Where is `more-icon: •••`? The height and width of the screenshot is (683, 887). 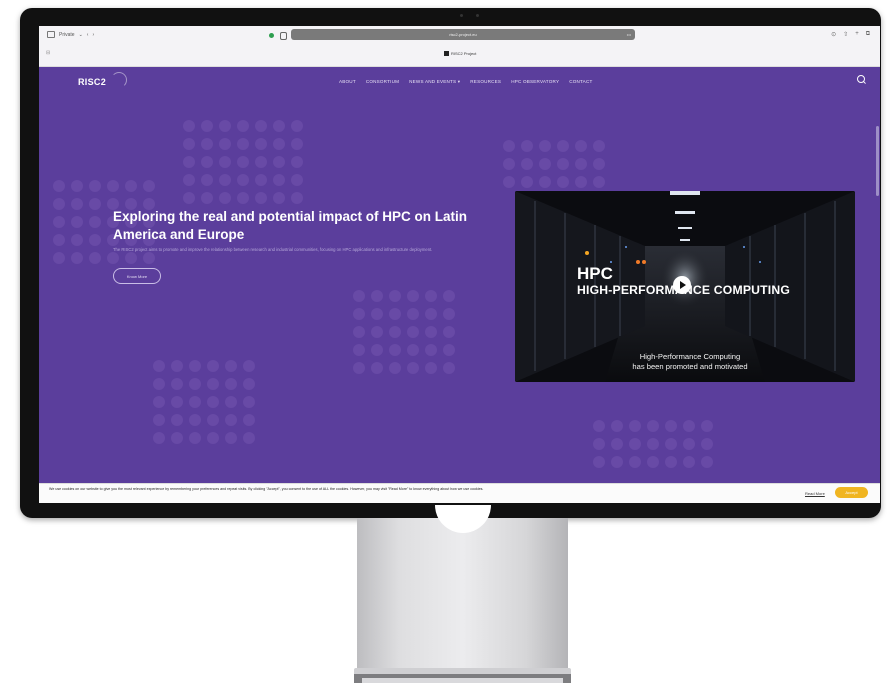
more-icon: ••• is located at coordinates (629, 34).